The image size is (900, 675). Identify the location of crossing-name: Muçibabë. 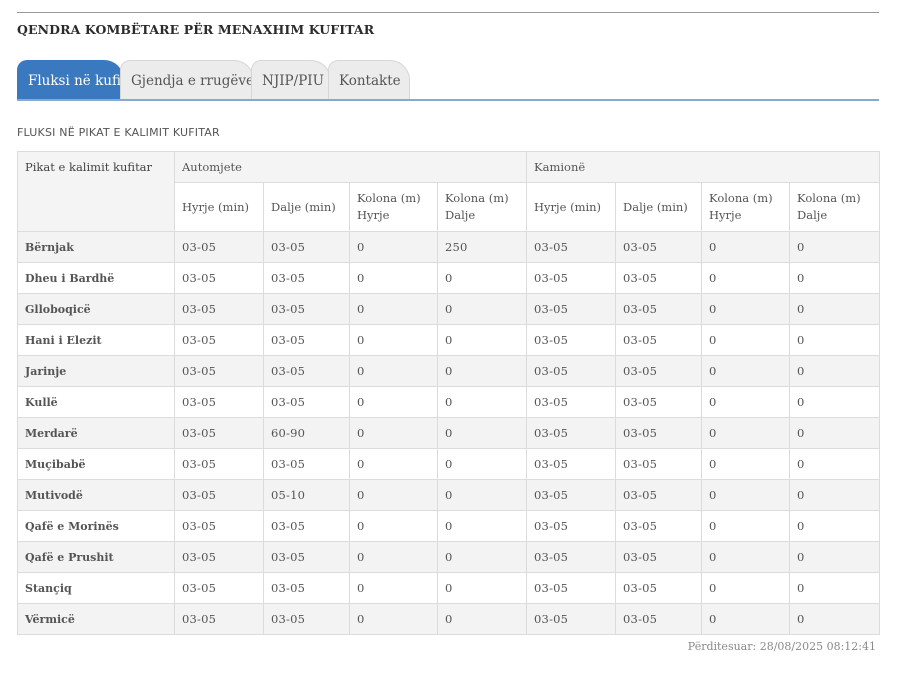
(96, 464).